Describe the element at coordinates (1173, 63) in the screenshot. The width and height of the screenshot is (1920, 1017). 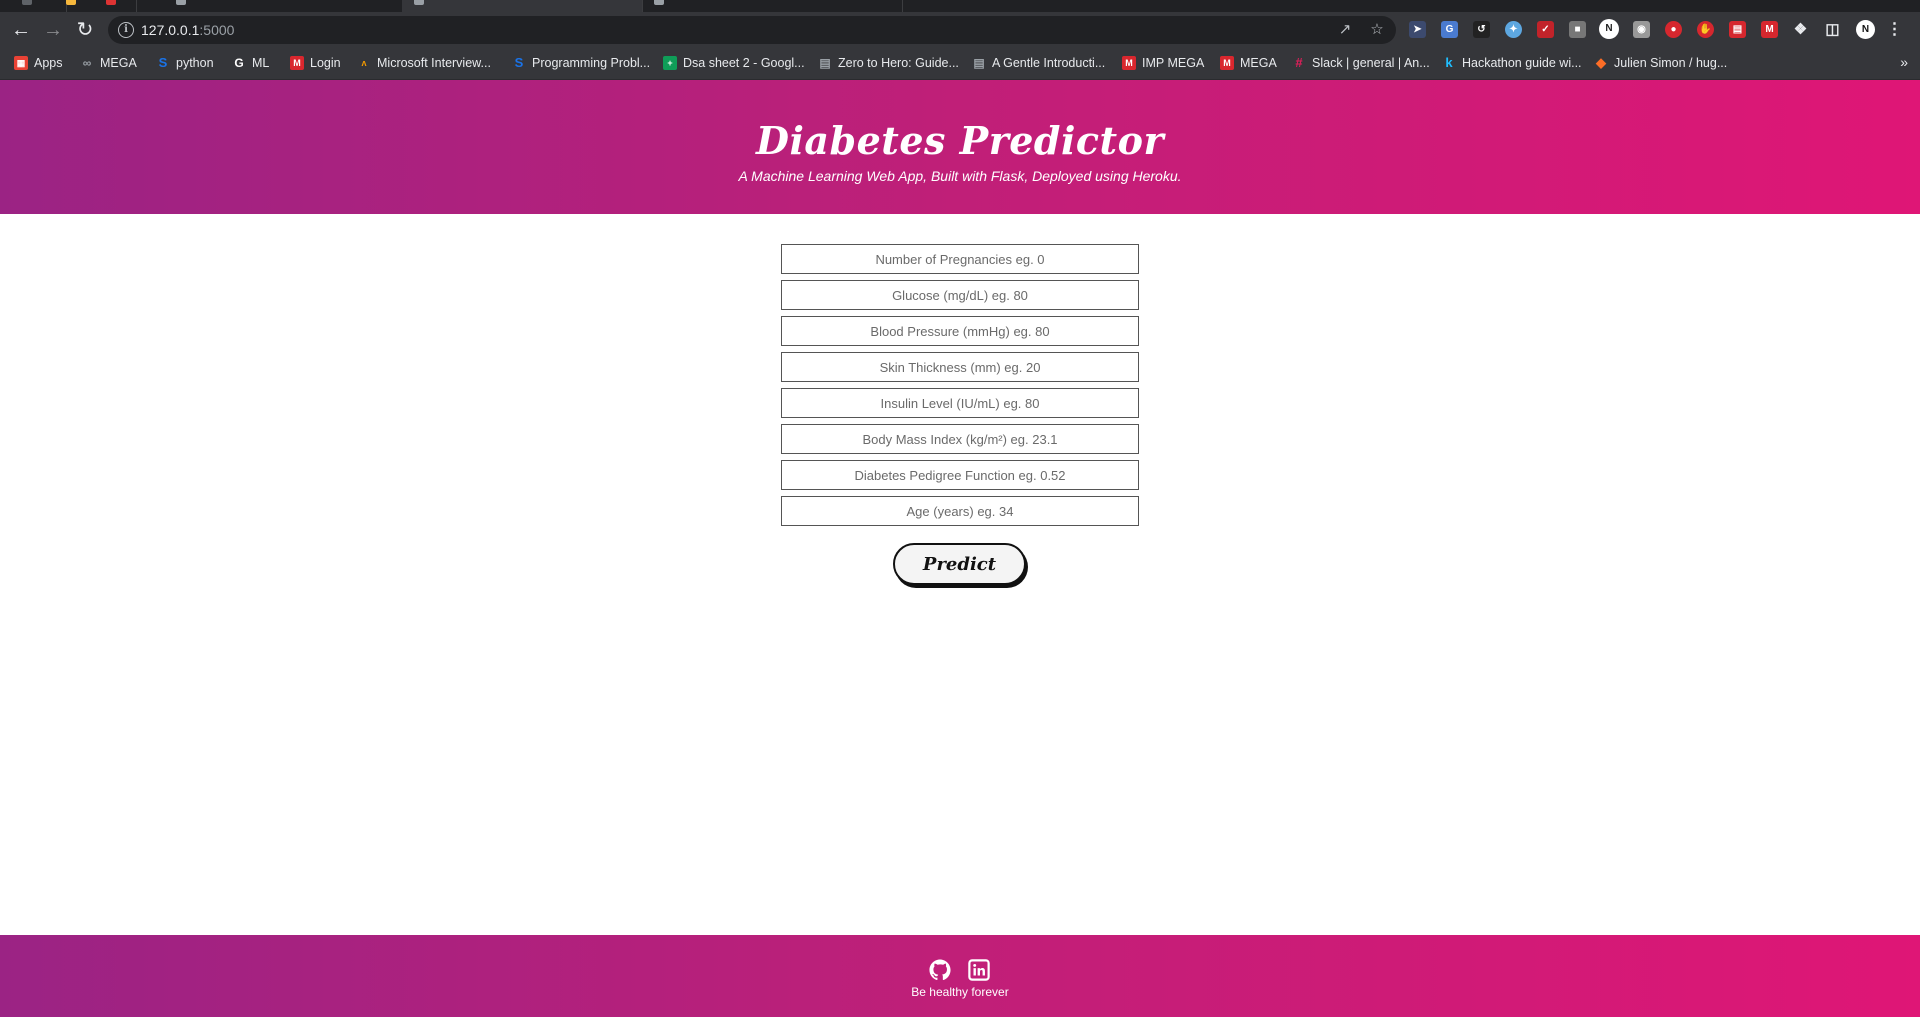
I see `bookmark-label: IMP MEGA` at that location.